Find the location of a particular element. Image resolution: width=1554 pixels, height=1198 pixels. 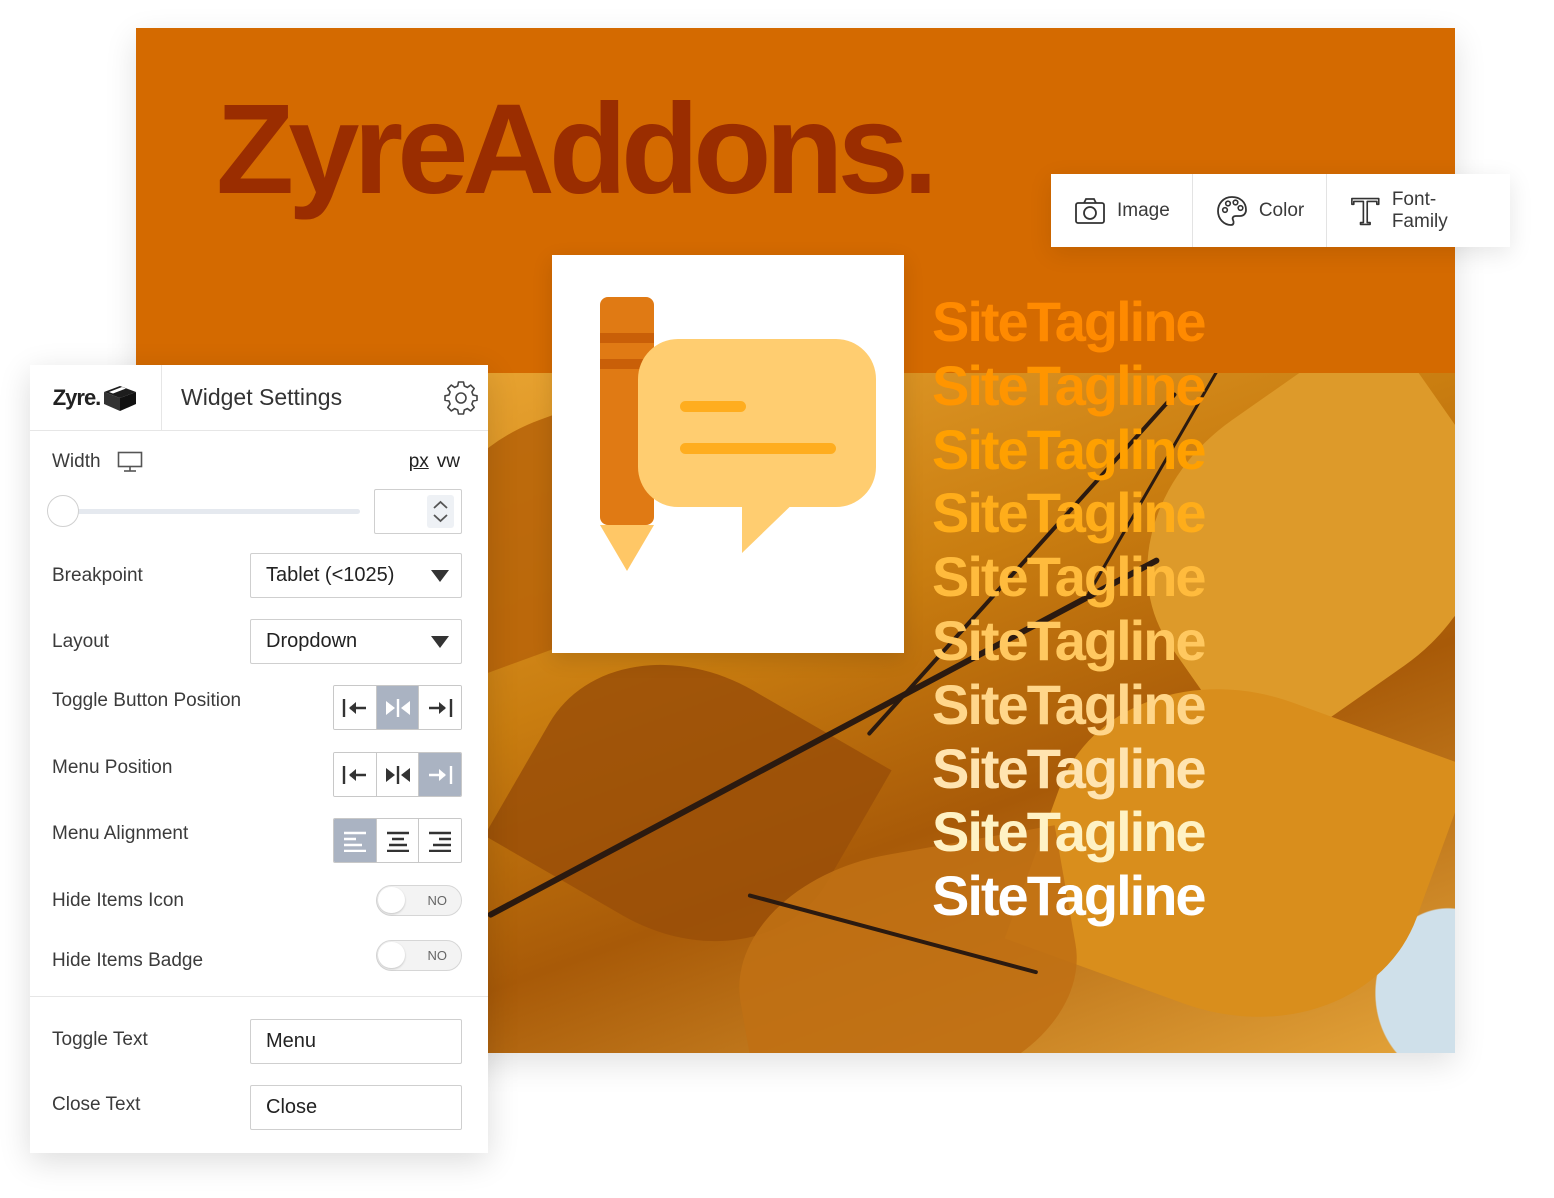

text-align-center-icon is located at coordinates (397, 841).